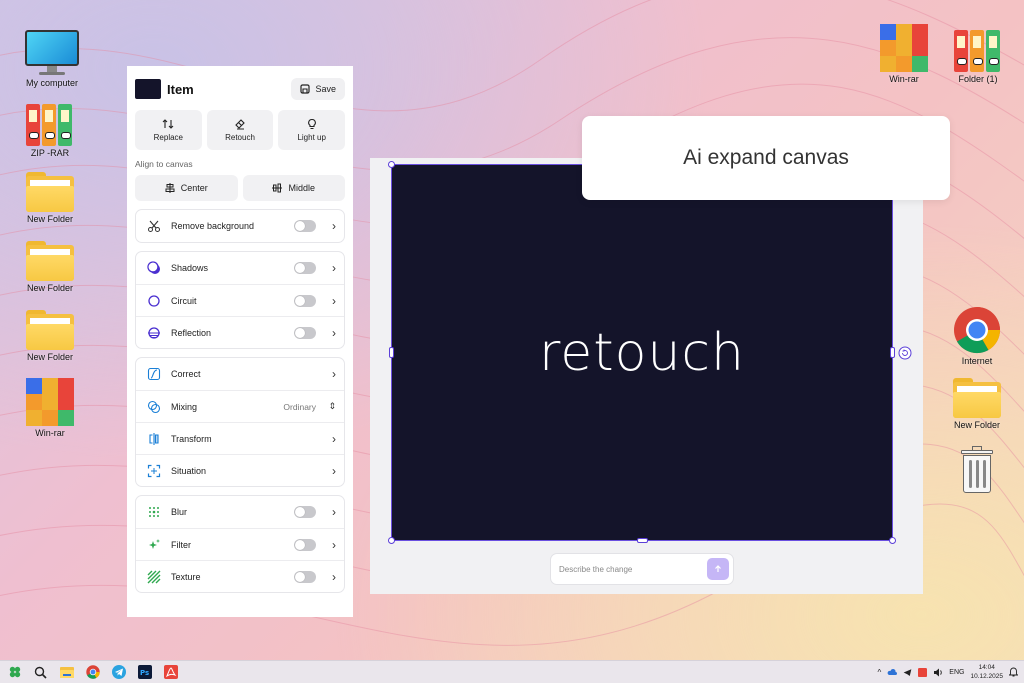 Image resolution: width=1024 pixels, height=683 pixels. What do you see at coordinates (977, 470) in the screenshot?
I see `desktop-icon-recycle-bin` at bounding box center [977, 470].